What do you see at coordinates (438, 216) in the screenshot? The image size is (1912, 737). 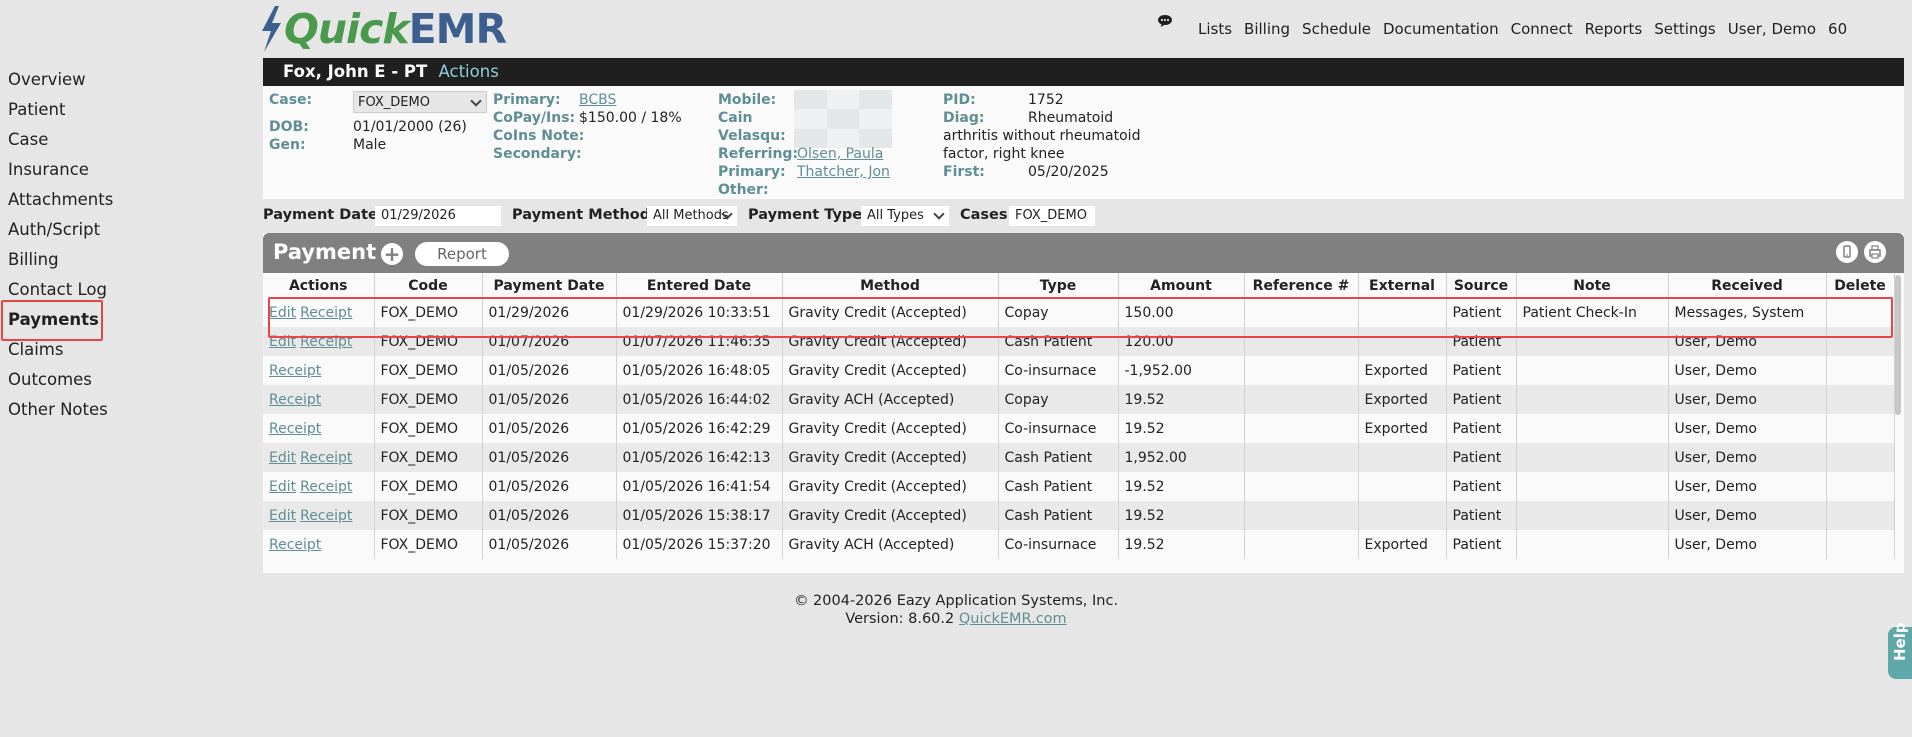 I see `payment-date-input: 01/29/2026` at bounding box center [438, 216].